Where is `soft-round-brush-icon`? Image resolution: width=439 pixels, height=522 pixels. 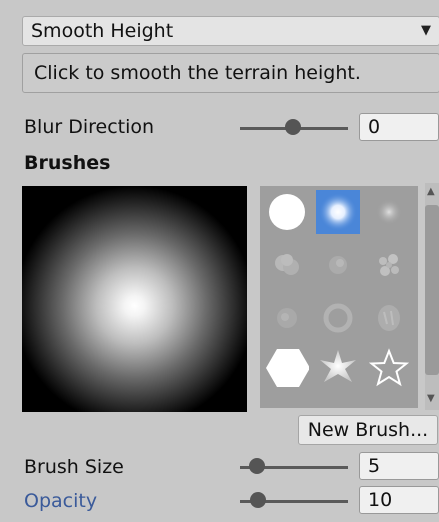 soft-round-brush-icon is located at coordinates (338, 212).